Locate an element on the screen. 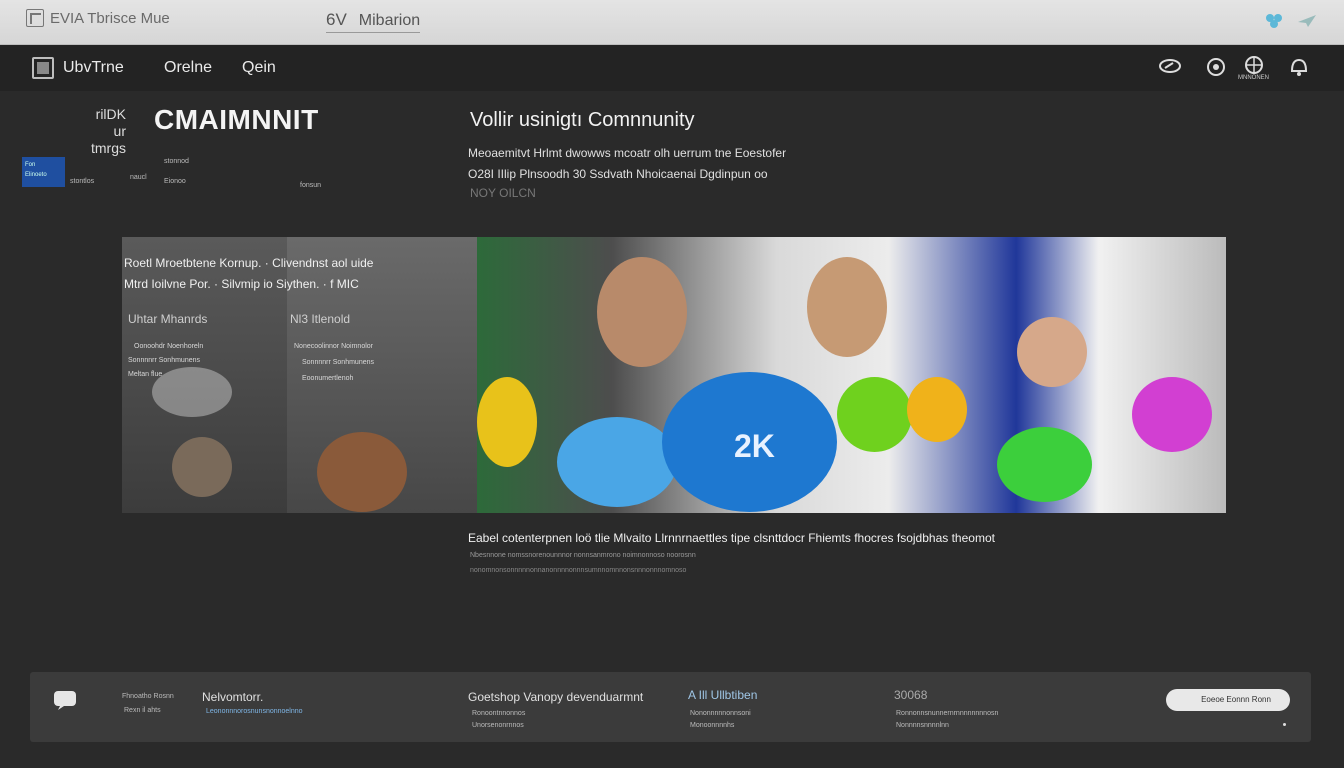 This screenshot has width=1344, height=768. hero-eyebrow: rilDK ur tmrgs is located at coordinates (103, 131).